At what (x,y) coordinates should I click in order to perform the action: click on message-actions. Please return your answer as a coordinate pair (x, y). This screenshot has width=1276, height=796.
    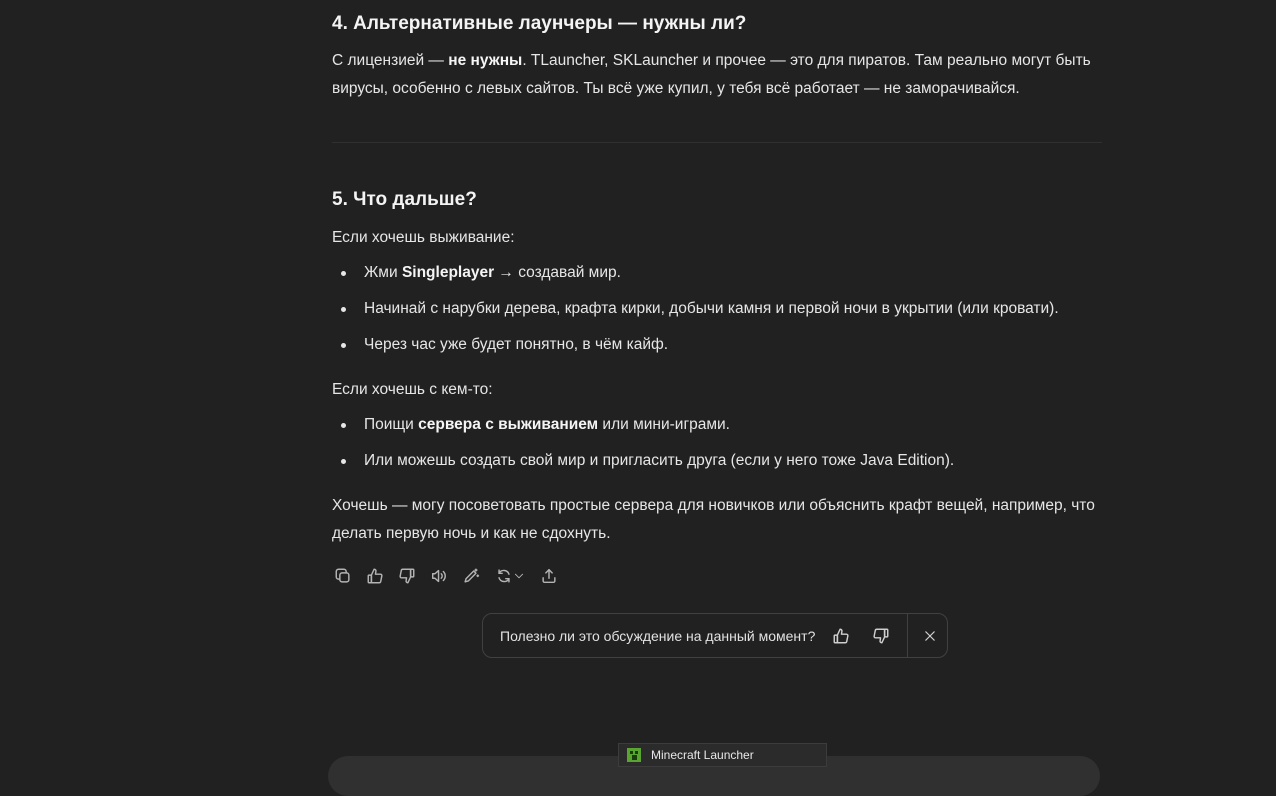
    Looking at the image, I should click on (451, 576).